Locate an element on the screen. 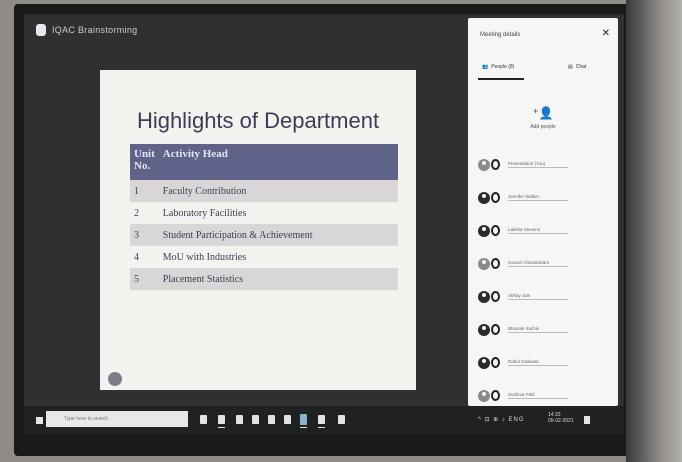  task-view-indicator is located at coordinates (221, 427).